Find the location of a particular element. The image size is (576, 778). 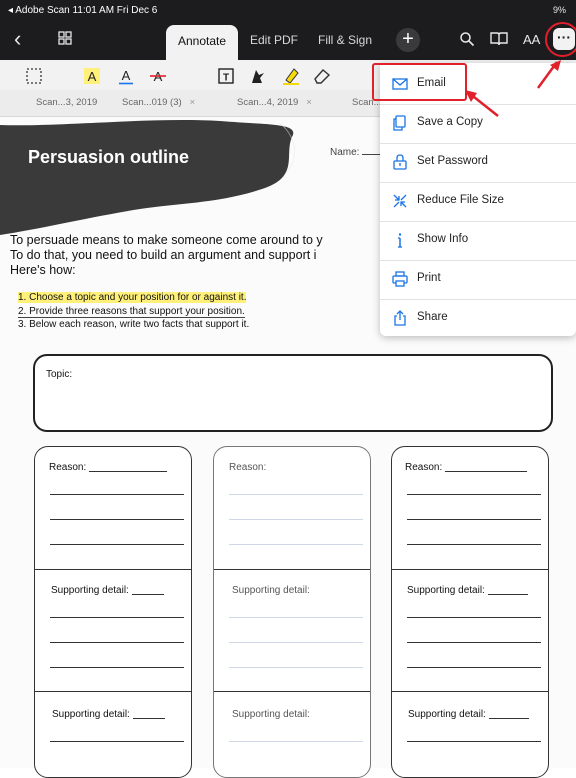

add-button: + is located at coordinates (408, 40).